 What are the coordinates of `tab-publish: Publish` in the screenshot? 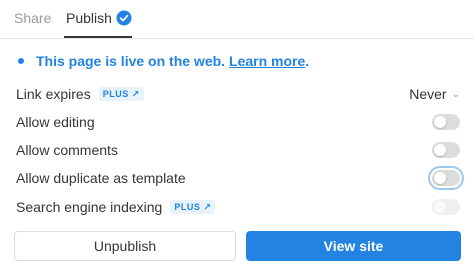 It's located at (99, 18).